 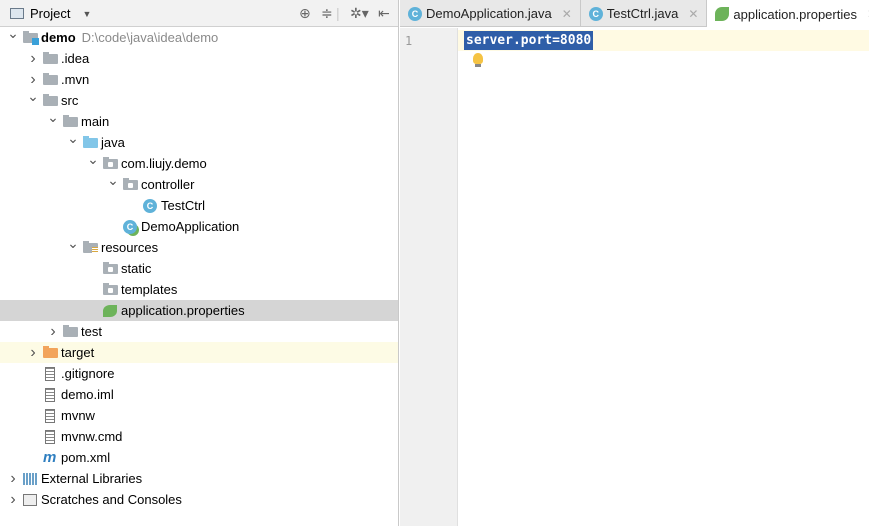 I want to click on tree-item-label: com.liujy.demo, so click(x=164, y=163).